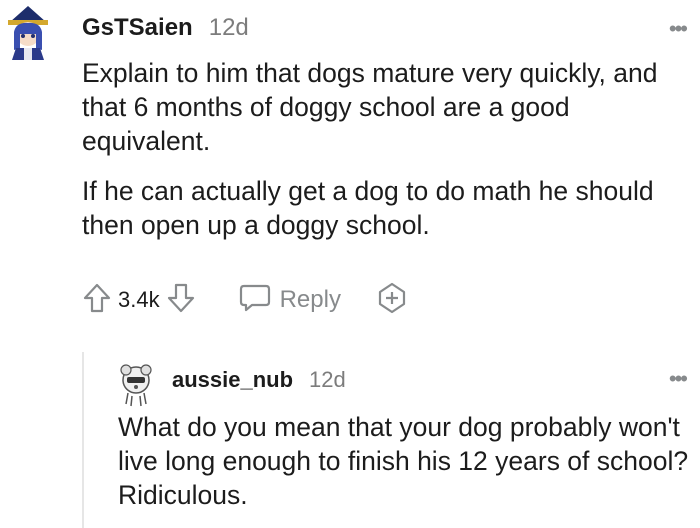 The image size is (700, 528). What do you see at coordinates (310, 299) in the screenshot?
I see `reply-label: Reply` at bounding box center [310, 299].